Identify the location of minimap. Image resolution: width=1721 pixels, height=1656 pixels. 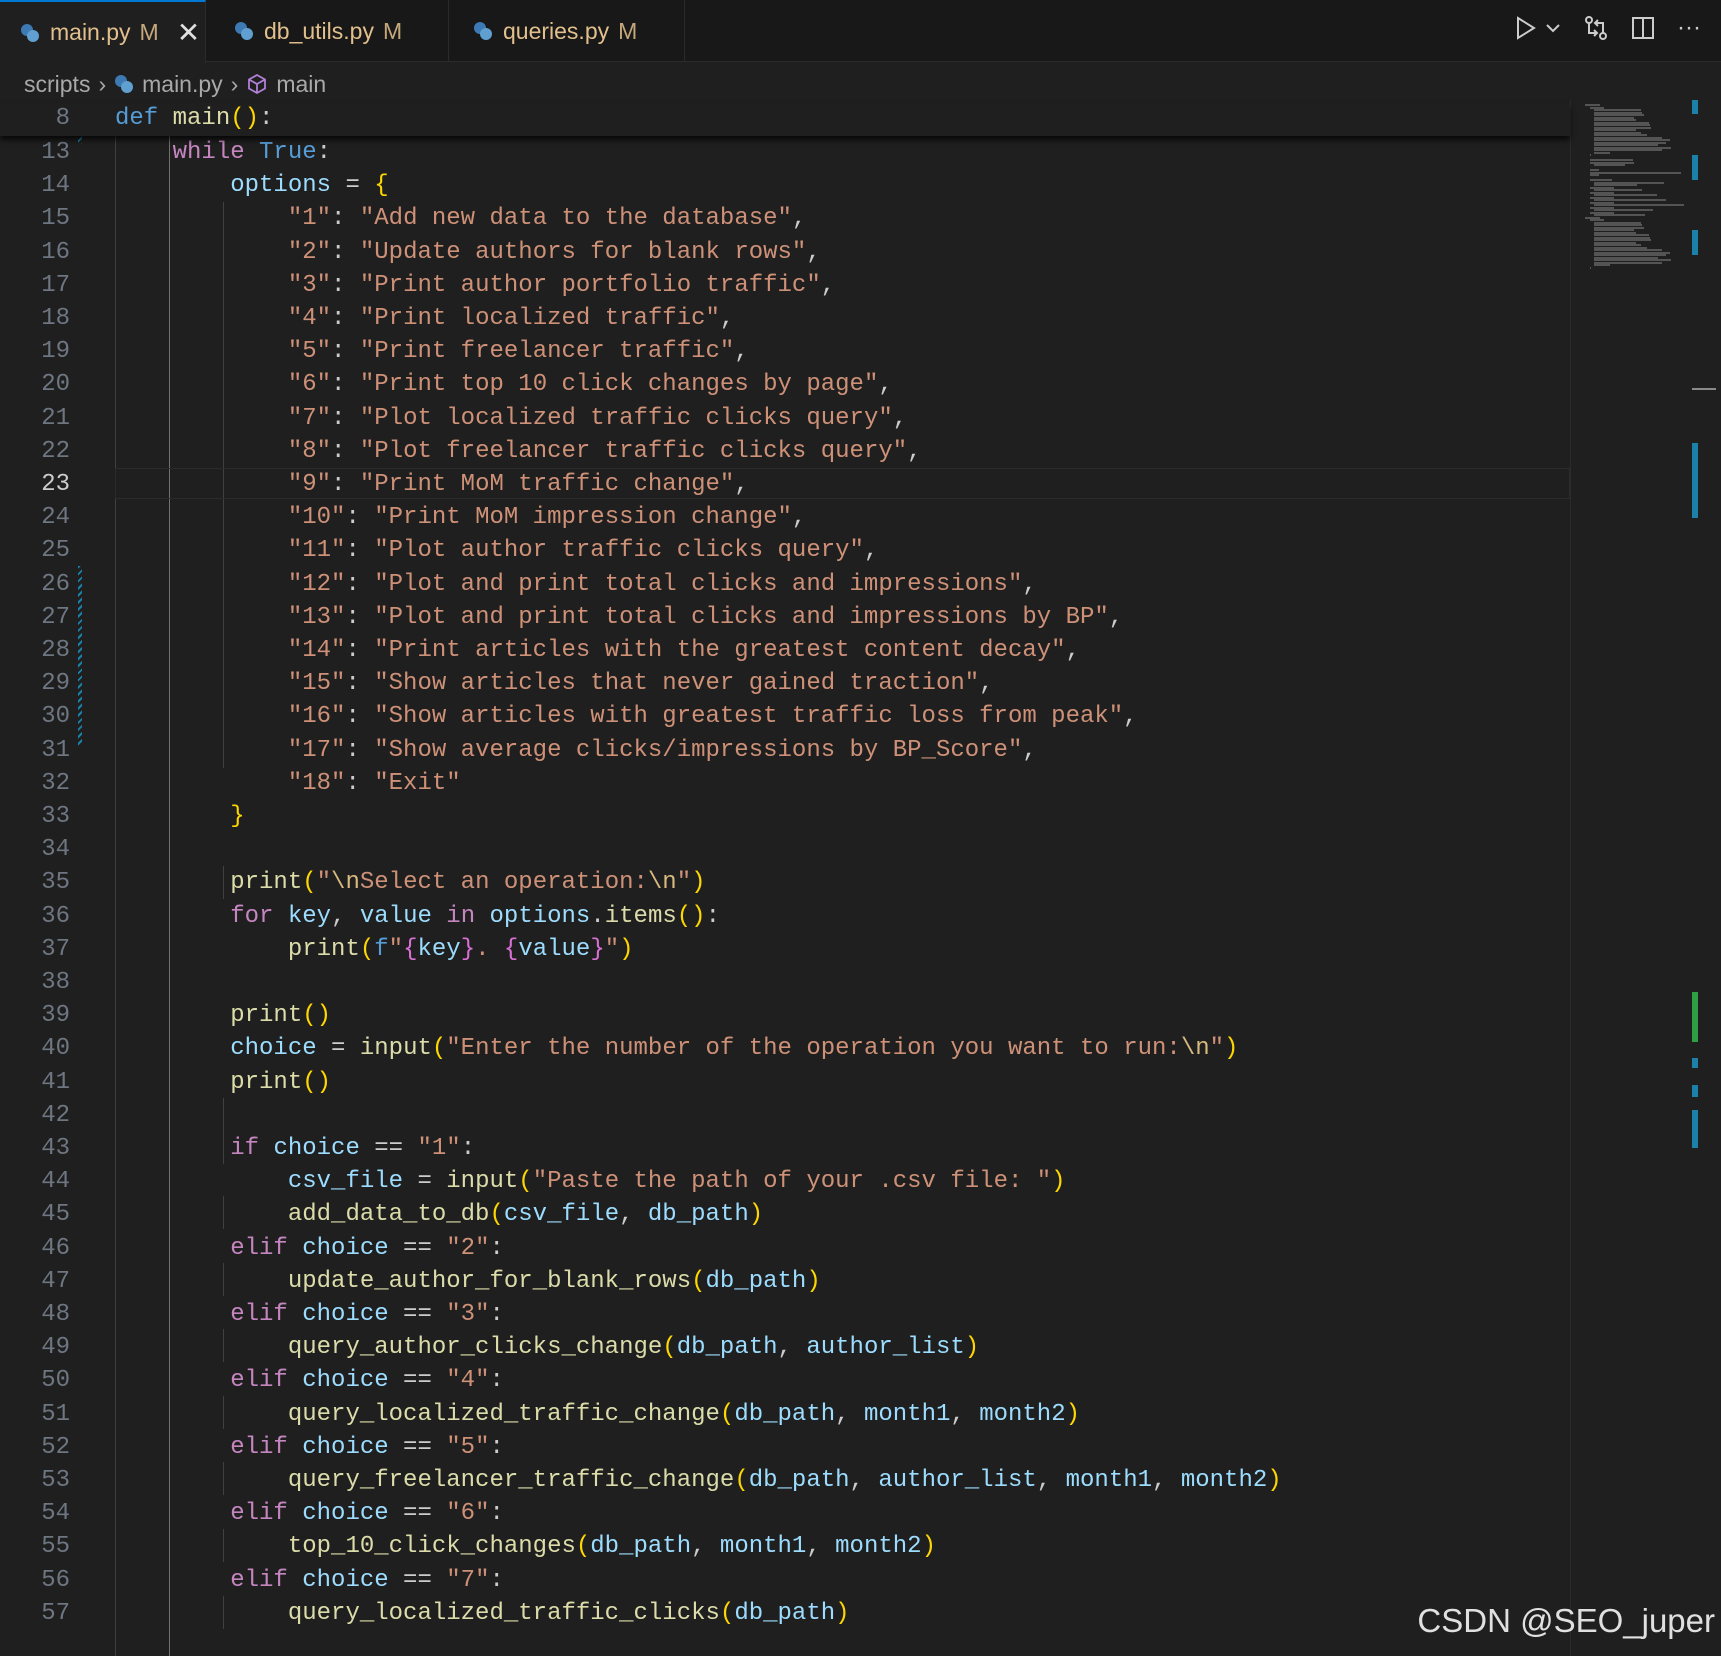
(1630, 878).